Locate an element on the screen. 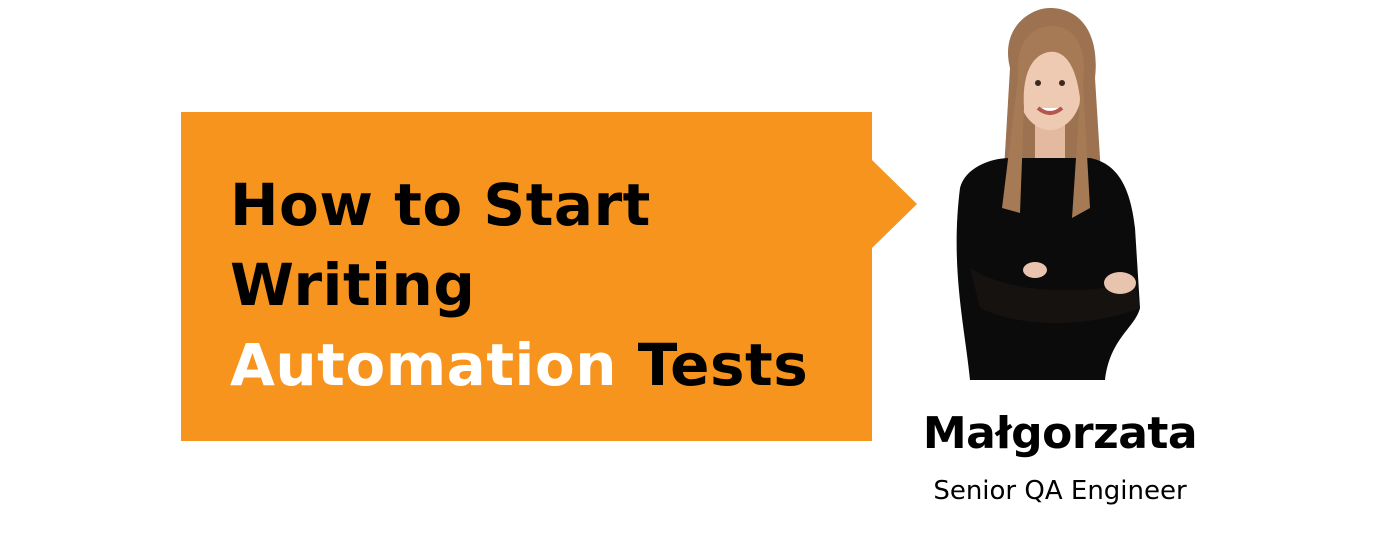 The height and width of the screenshot is (554, 1400). title-line-3-rest: Tests is located at coordinates (713, 365).